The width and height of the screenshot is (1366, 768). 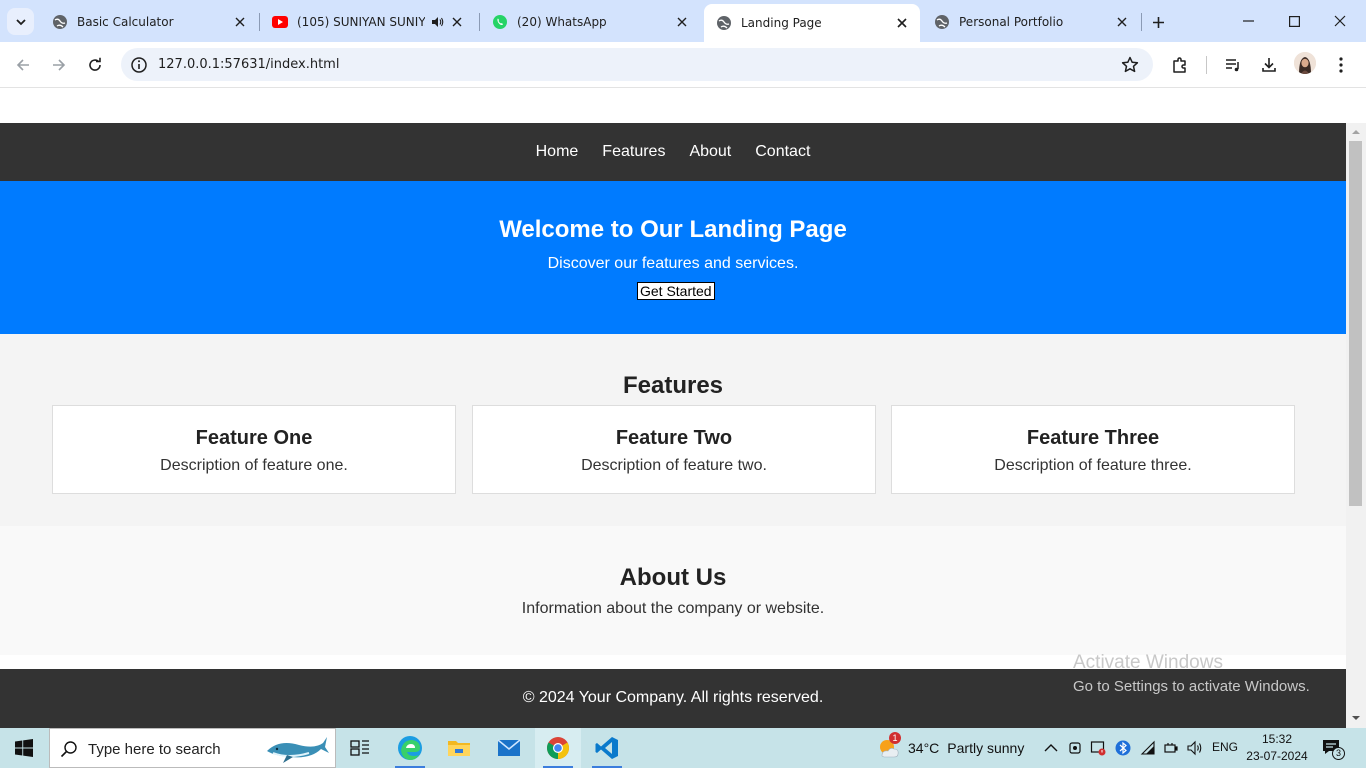 I want to click on tab-personal-portfolio: Personal Portfolio, so click(x=1031, y=22).